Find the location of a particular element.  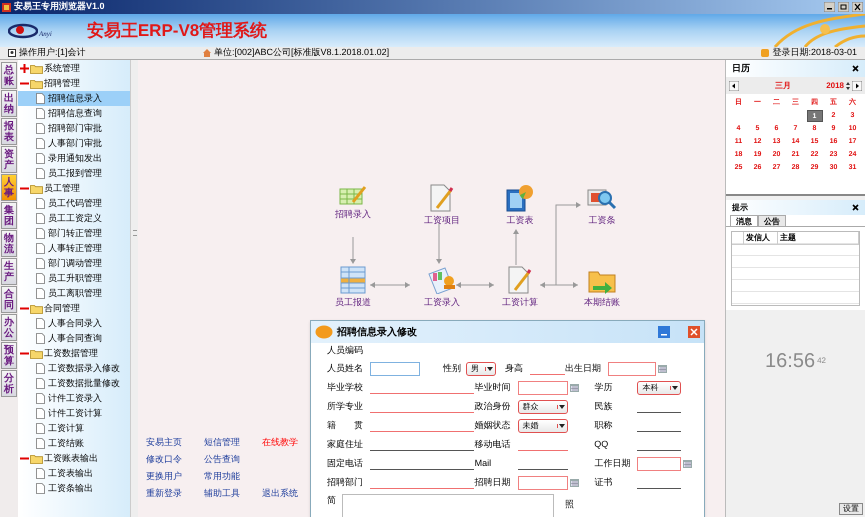

dropdown: 本科 is located at coordinates (659, 387).